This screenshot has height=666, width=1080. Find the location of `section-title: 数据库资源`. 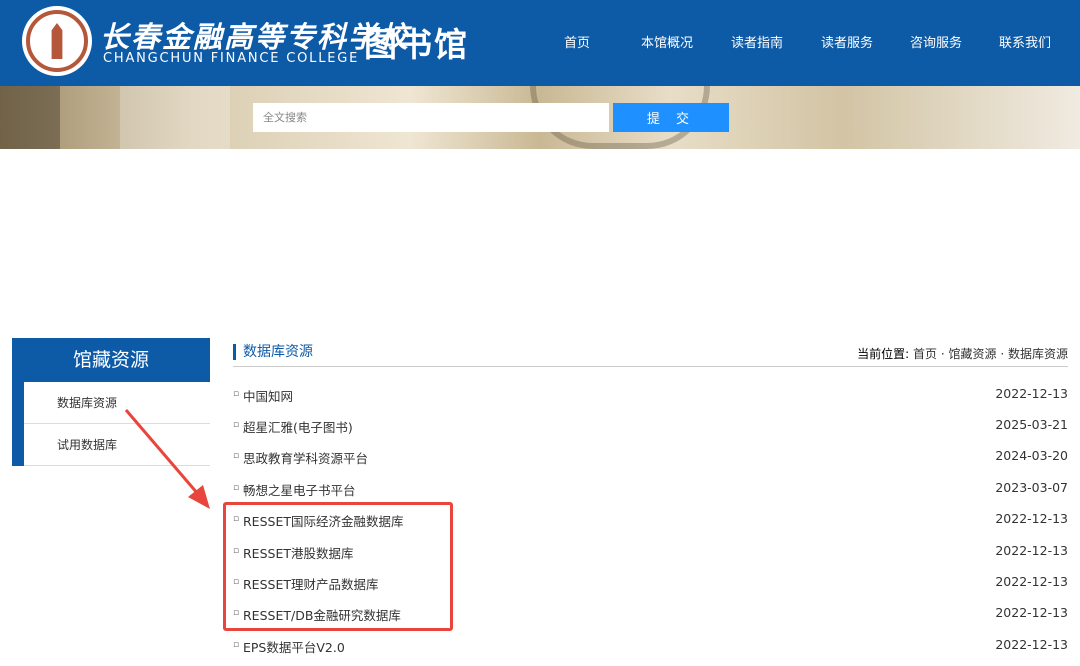

section-title: 数据库资源 is located at coordinates (273, 352).